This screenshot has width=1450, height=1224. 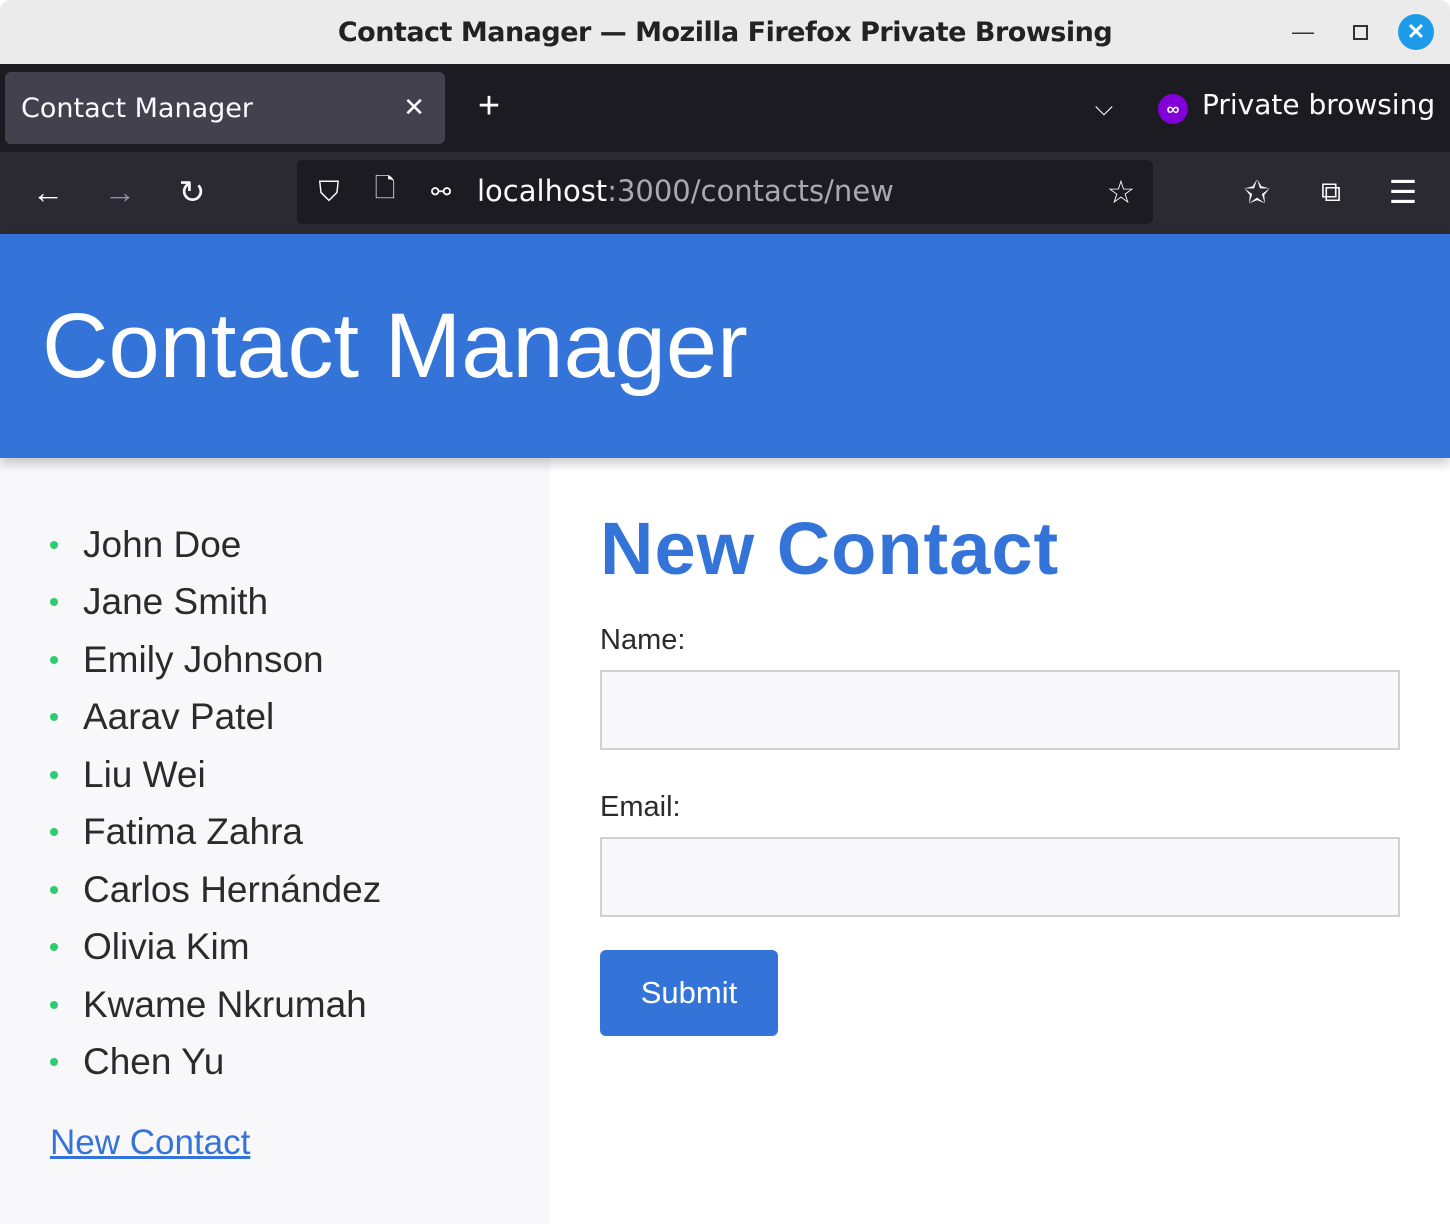 I want to click on app-title: Contact Manager, so click(x=395, y=346).